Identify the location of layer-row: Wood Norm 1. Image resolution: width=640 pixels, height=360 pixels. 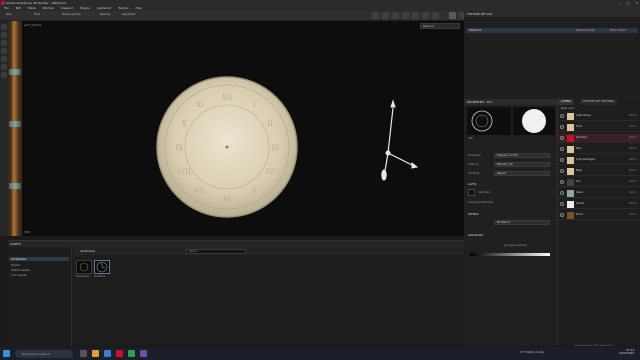
(599, 215).